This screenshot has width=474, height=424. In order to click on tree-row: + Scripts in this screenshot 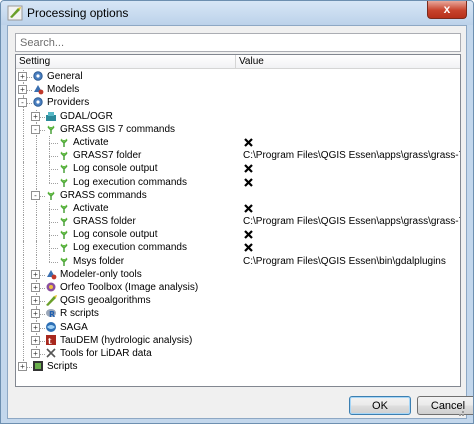, I will do `click(238, 366)`.